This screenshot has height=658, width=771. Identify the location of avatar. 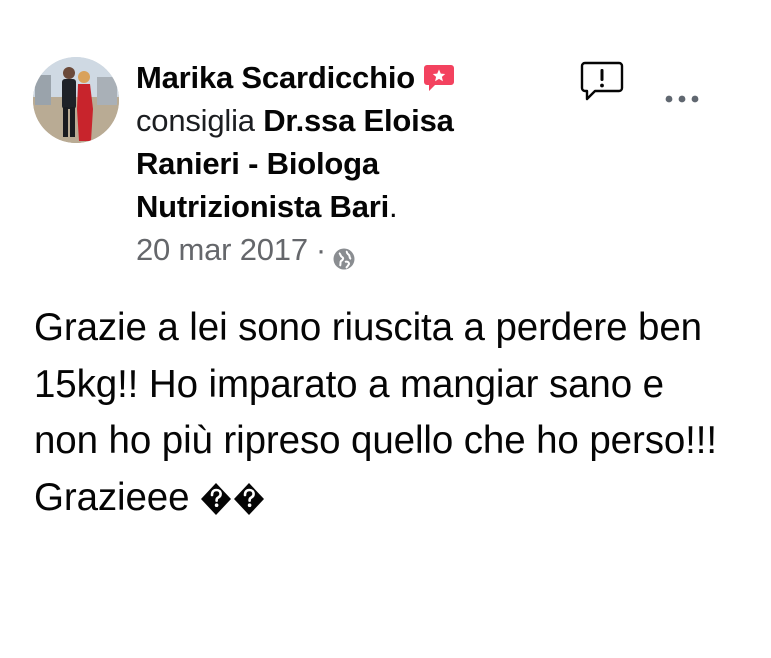
(76, 100).